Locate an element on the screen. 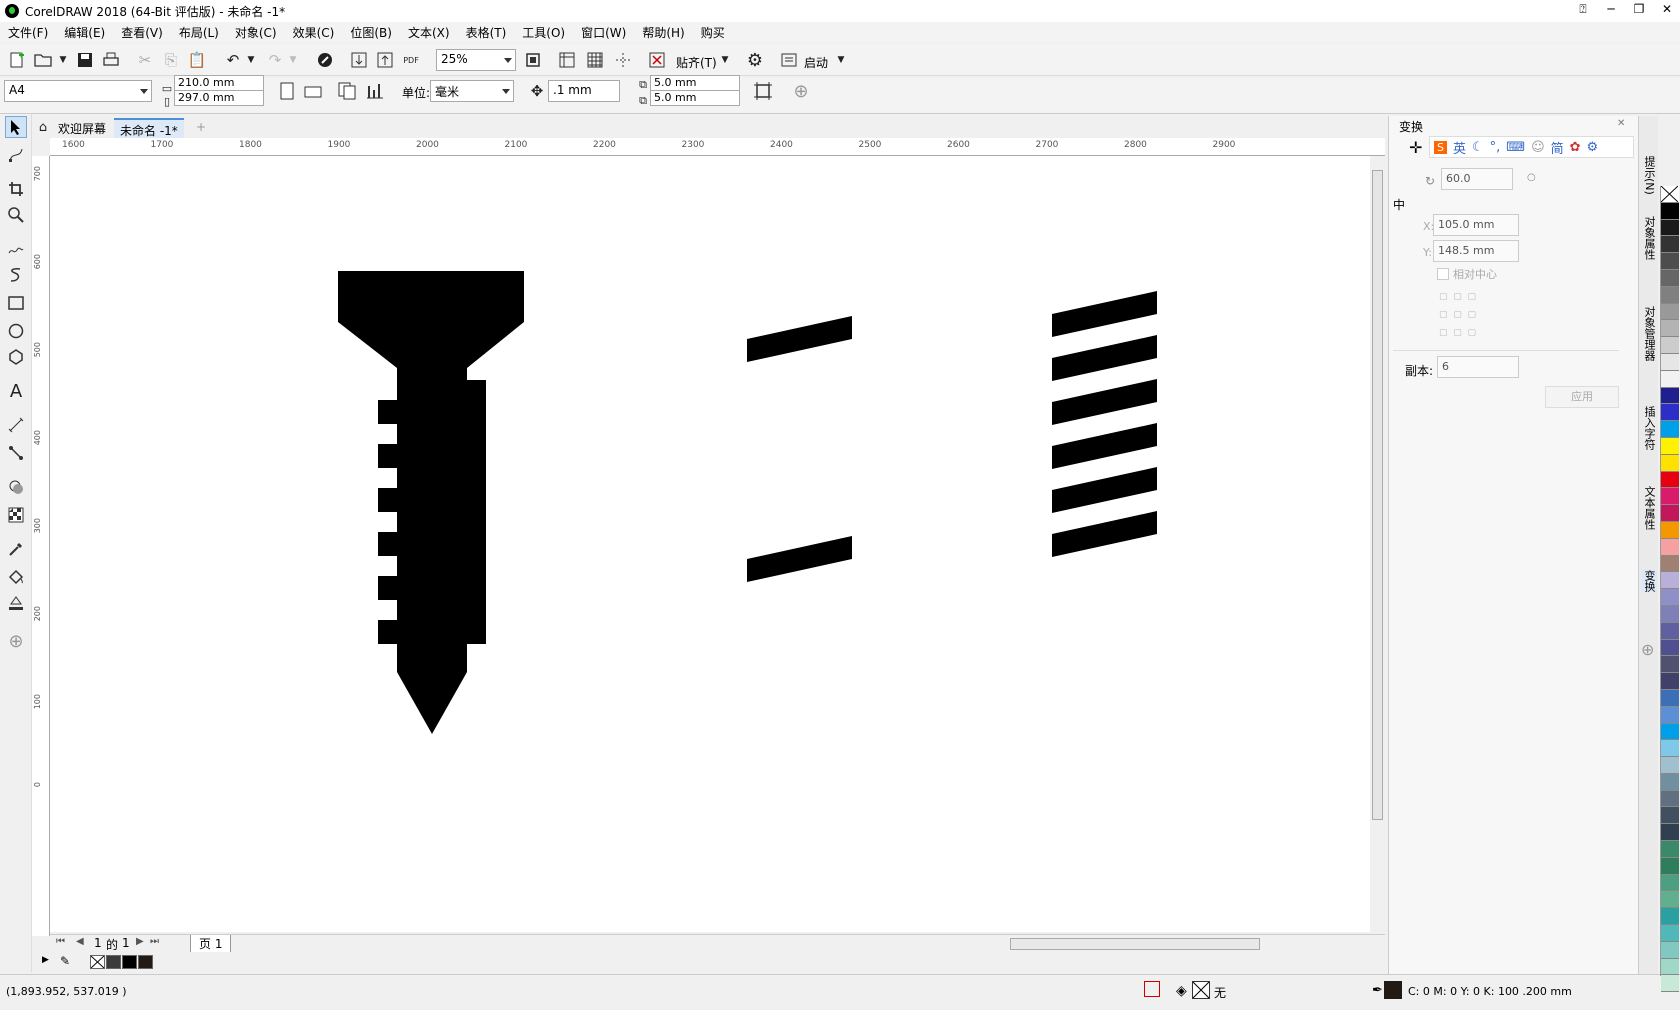 The height and width of the screenshot is (1010, 1680). menu-item-7: 文本(X) is located at coordinates (429, 32).